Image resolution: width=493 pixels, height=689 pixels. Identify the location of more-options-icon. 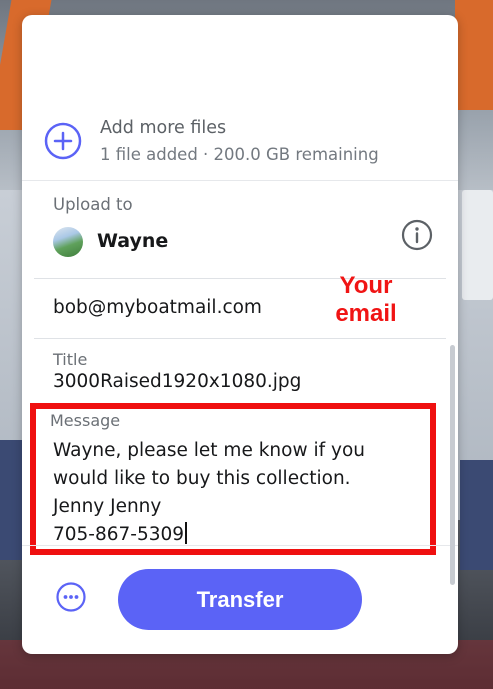
(71, 597).